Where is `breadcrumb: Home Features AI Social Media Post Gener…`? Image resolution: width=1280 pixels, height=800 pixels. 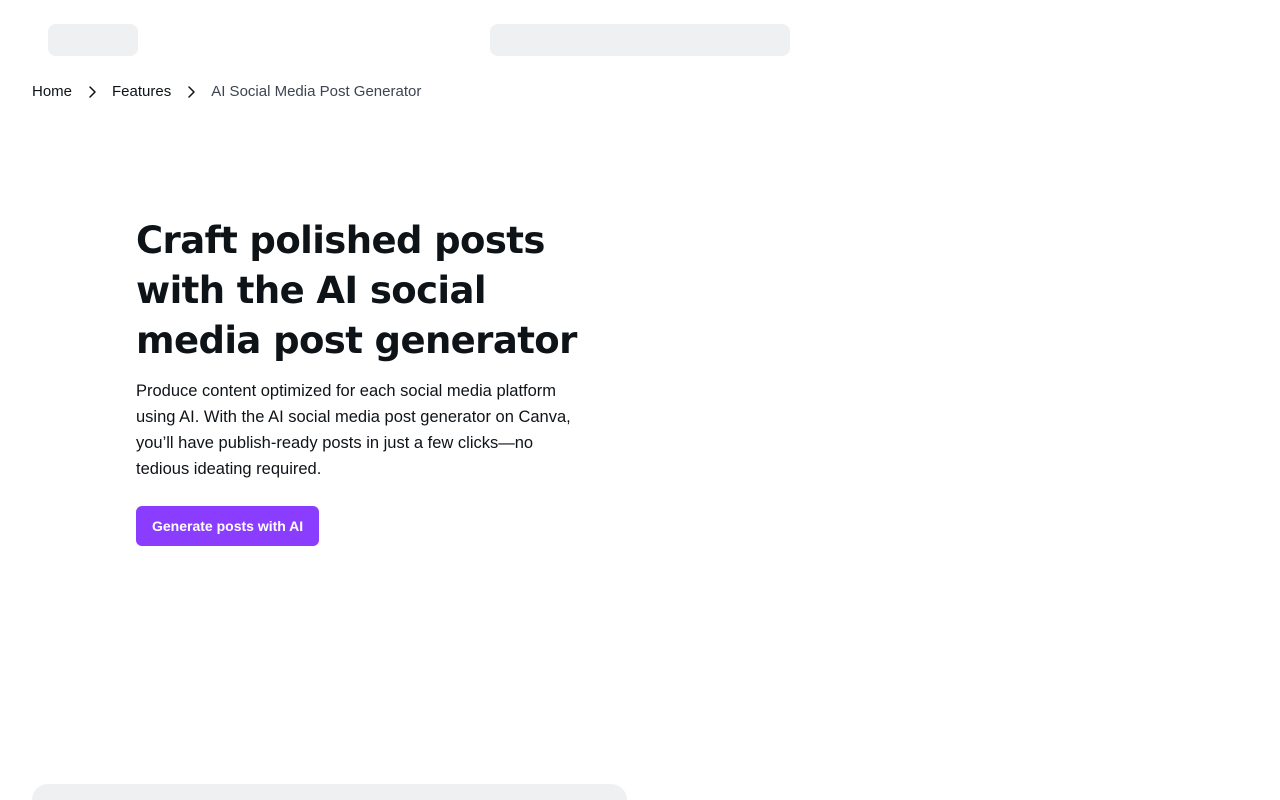
breadcrumb: Home Features AI Social Media Post Gener… is located at coordinates (226, 92).